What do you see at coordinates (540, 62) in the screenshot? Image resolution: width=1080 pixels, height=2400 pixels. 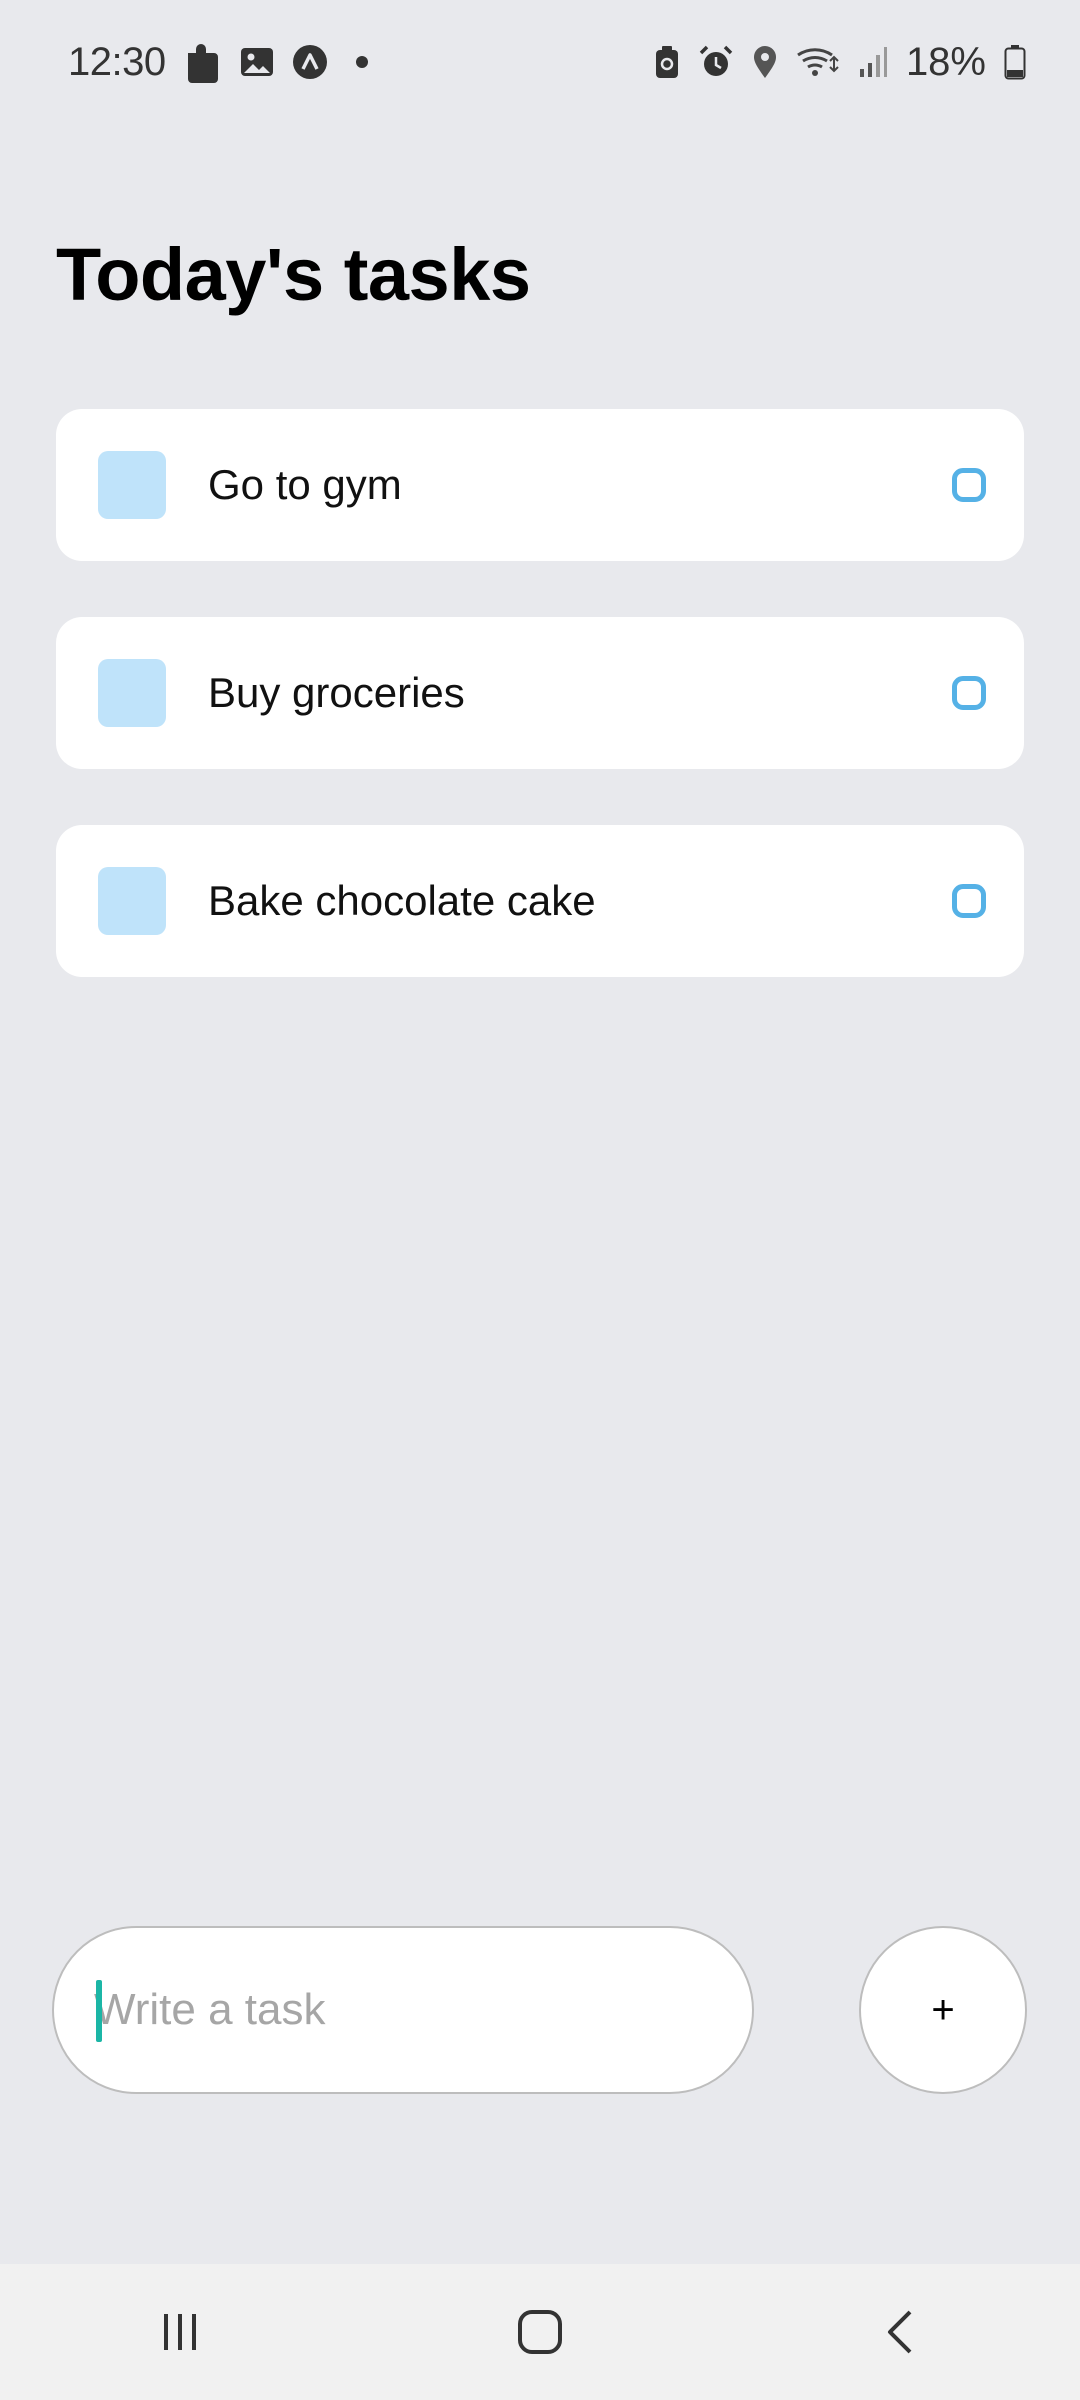 I see `status-bar: 12:30 18%` at bounding box center [540, 62].